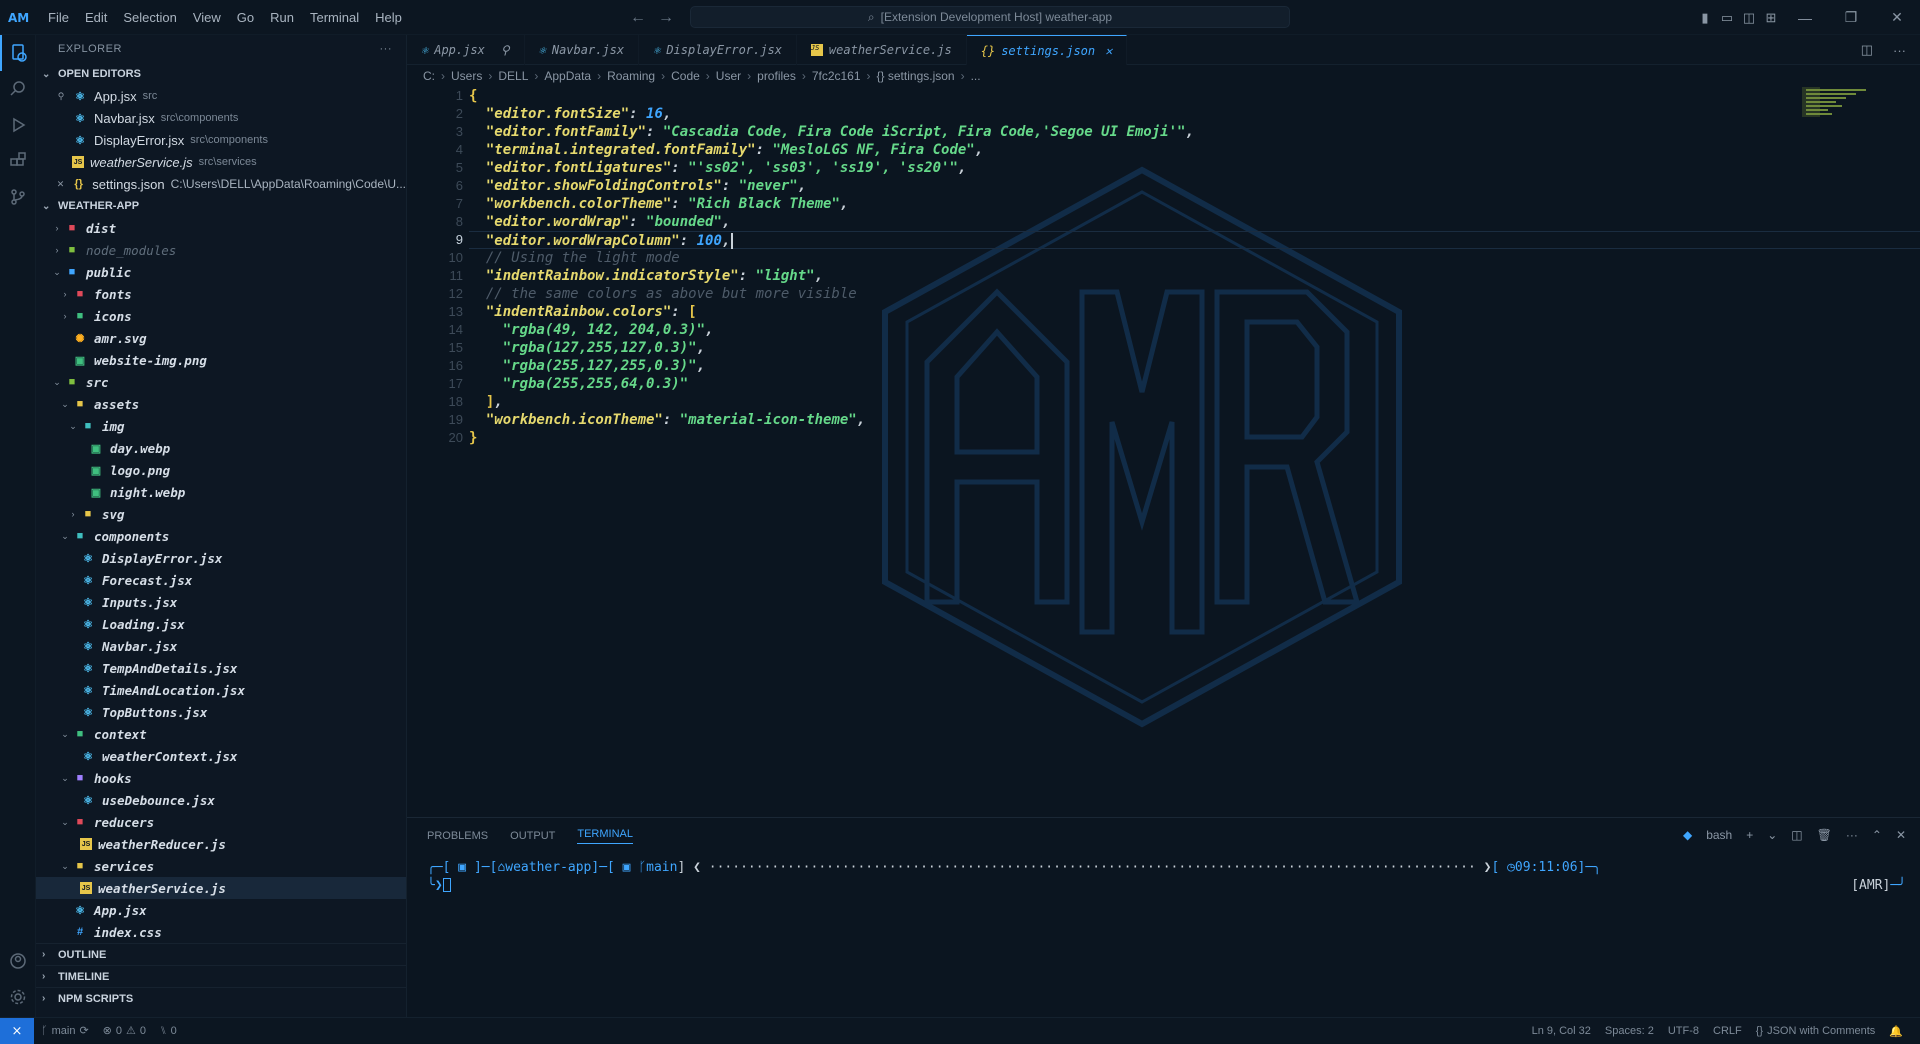  I want to click on code-line: "rgba(255,127,255,0.3)",, so click(1194, 366).